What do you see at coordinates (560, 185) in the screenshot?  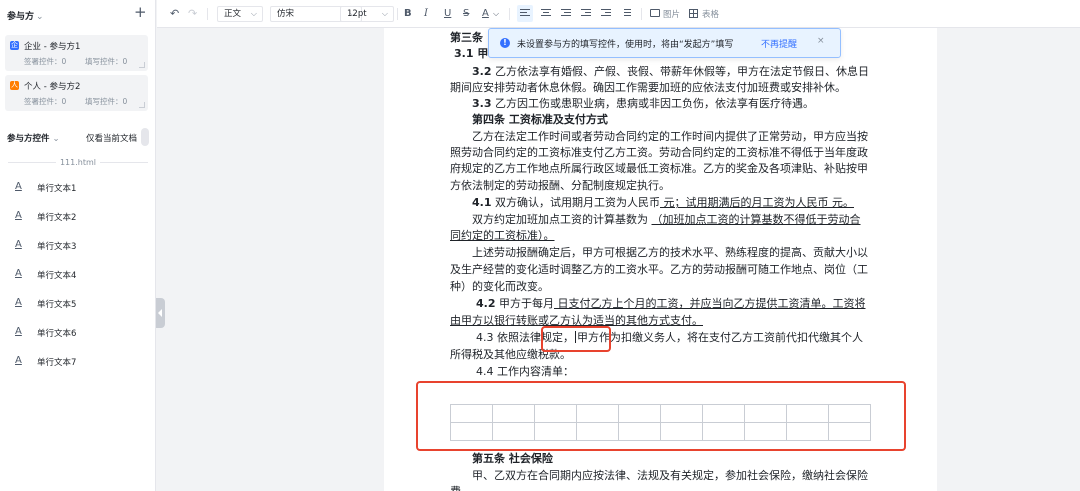 I see `doc-line: 方依法制定的劳动报酬、分配制度规定执行。` at bounding box center [560, 185].